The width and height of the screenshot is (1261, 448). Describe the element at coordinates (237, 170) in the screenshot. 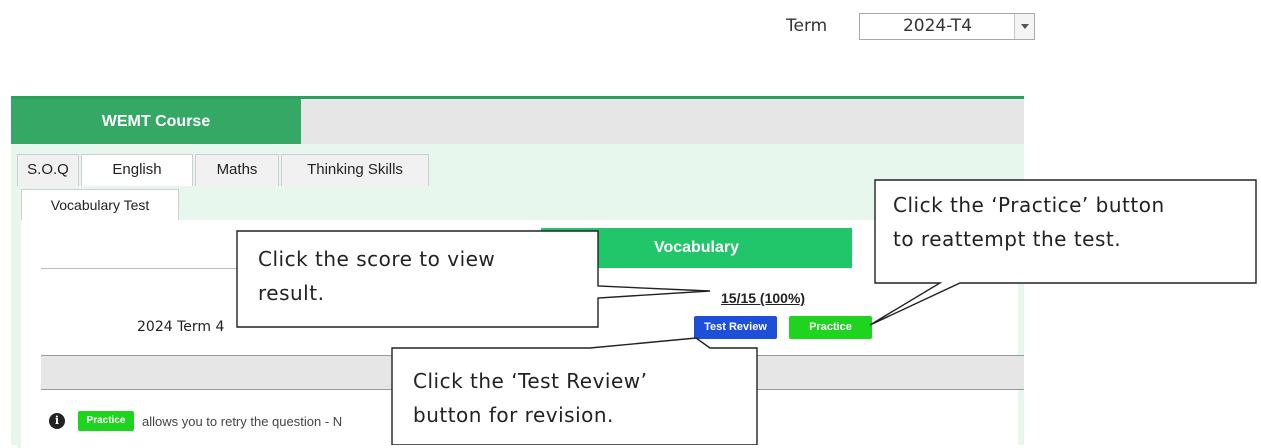

I see `tab-maths: Maths` at that location.